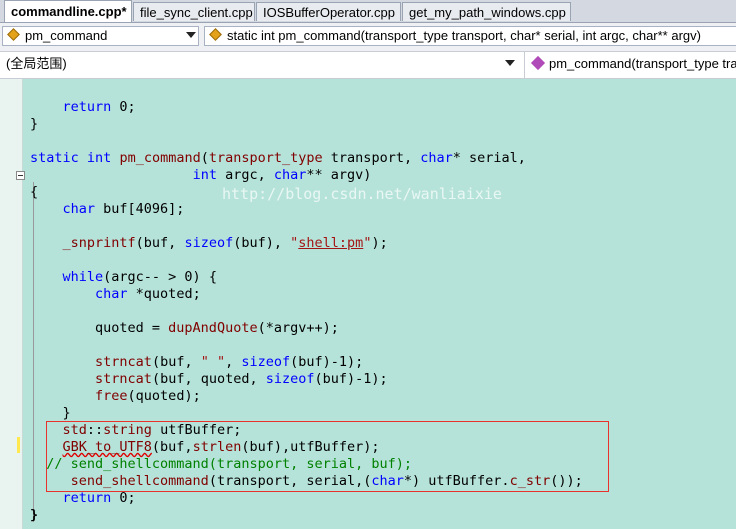  What do you see at coordinates (538, 63) in the screenshot?
I see `method-icon` at bounding box center [538, 63].